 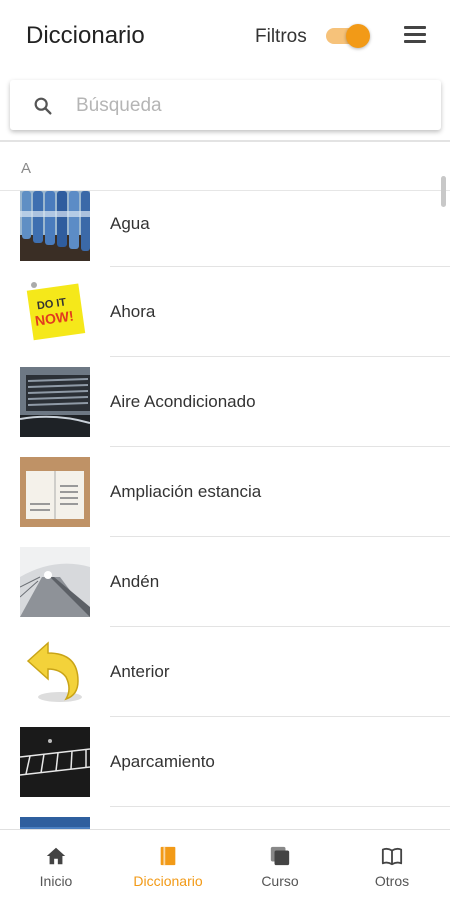 I want to click on nav-label: Otros, so click(x=392, y=881).